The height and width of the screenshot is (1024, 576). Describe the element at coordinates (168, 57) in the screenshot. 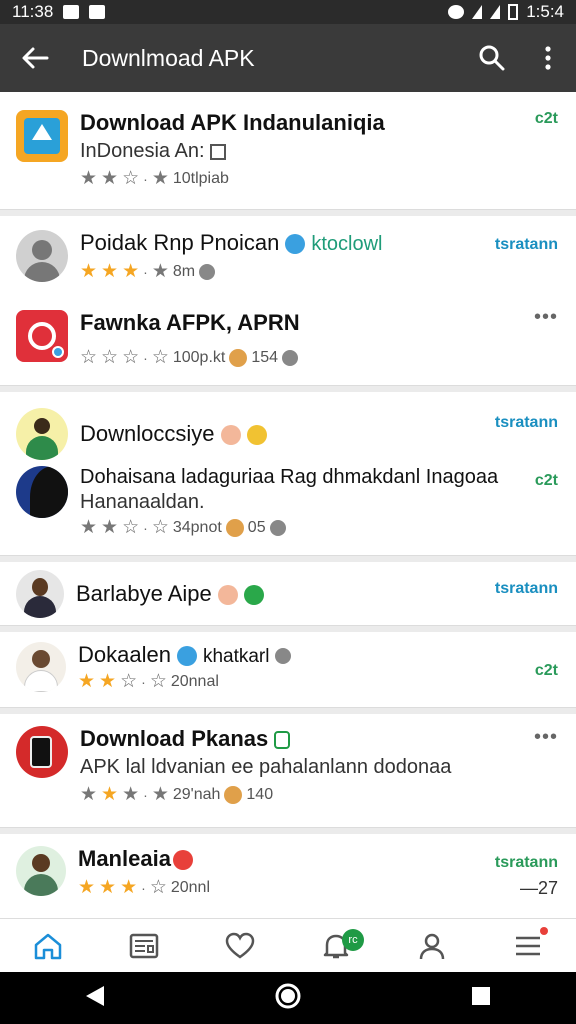

I see `page-title: Downlmoad APK` at that location.